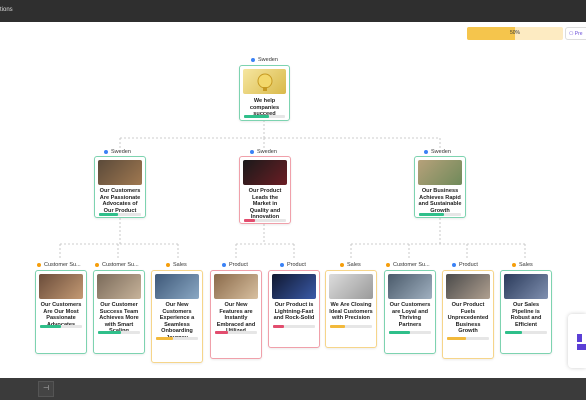 Image resolution: width=586 pixels, height=400 pixels. I want to click on side-widget, so click(577, 341).